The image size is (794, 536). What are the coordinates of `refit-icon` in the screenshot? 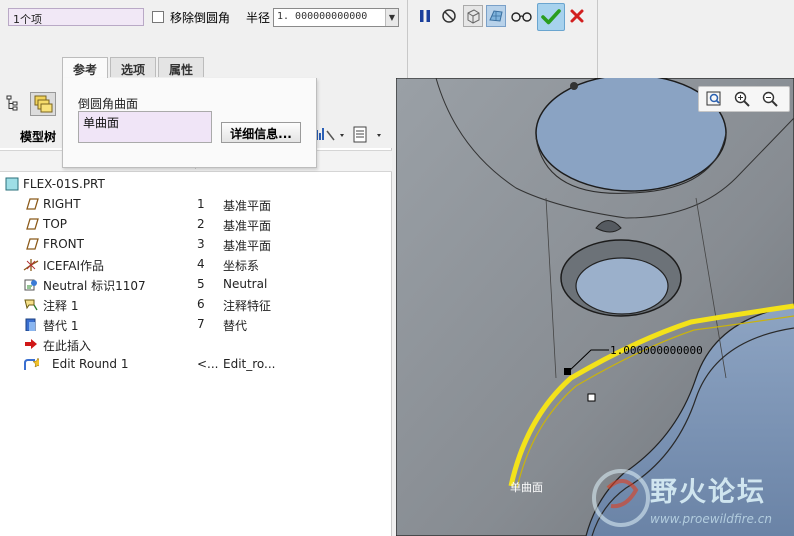 It's located at (713, 98).